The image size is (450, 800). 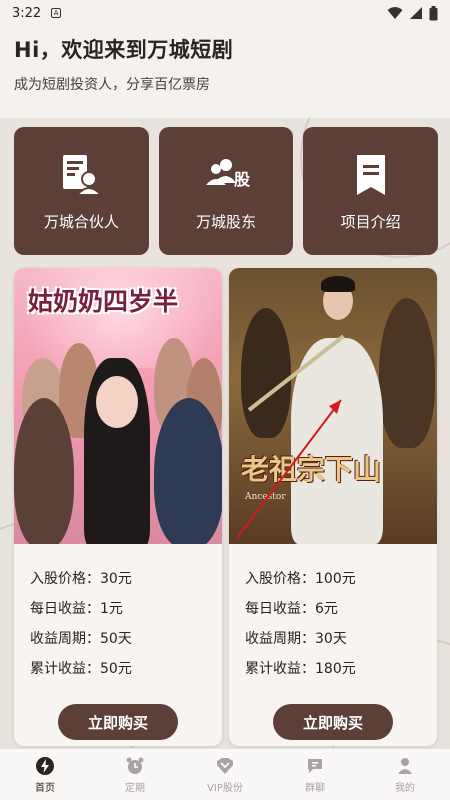 I want to click on menu-item-project-intro: 项目介绍, so click(x=371, y=191).